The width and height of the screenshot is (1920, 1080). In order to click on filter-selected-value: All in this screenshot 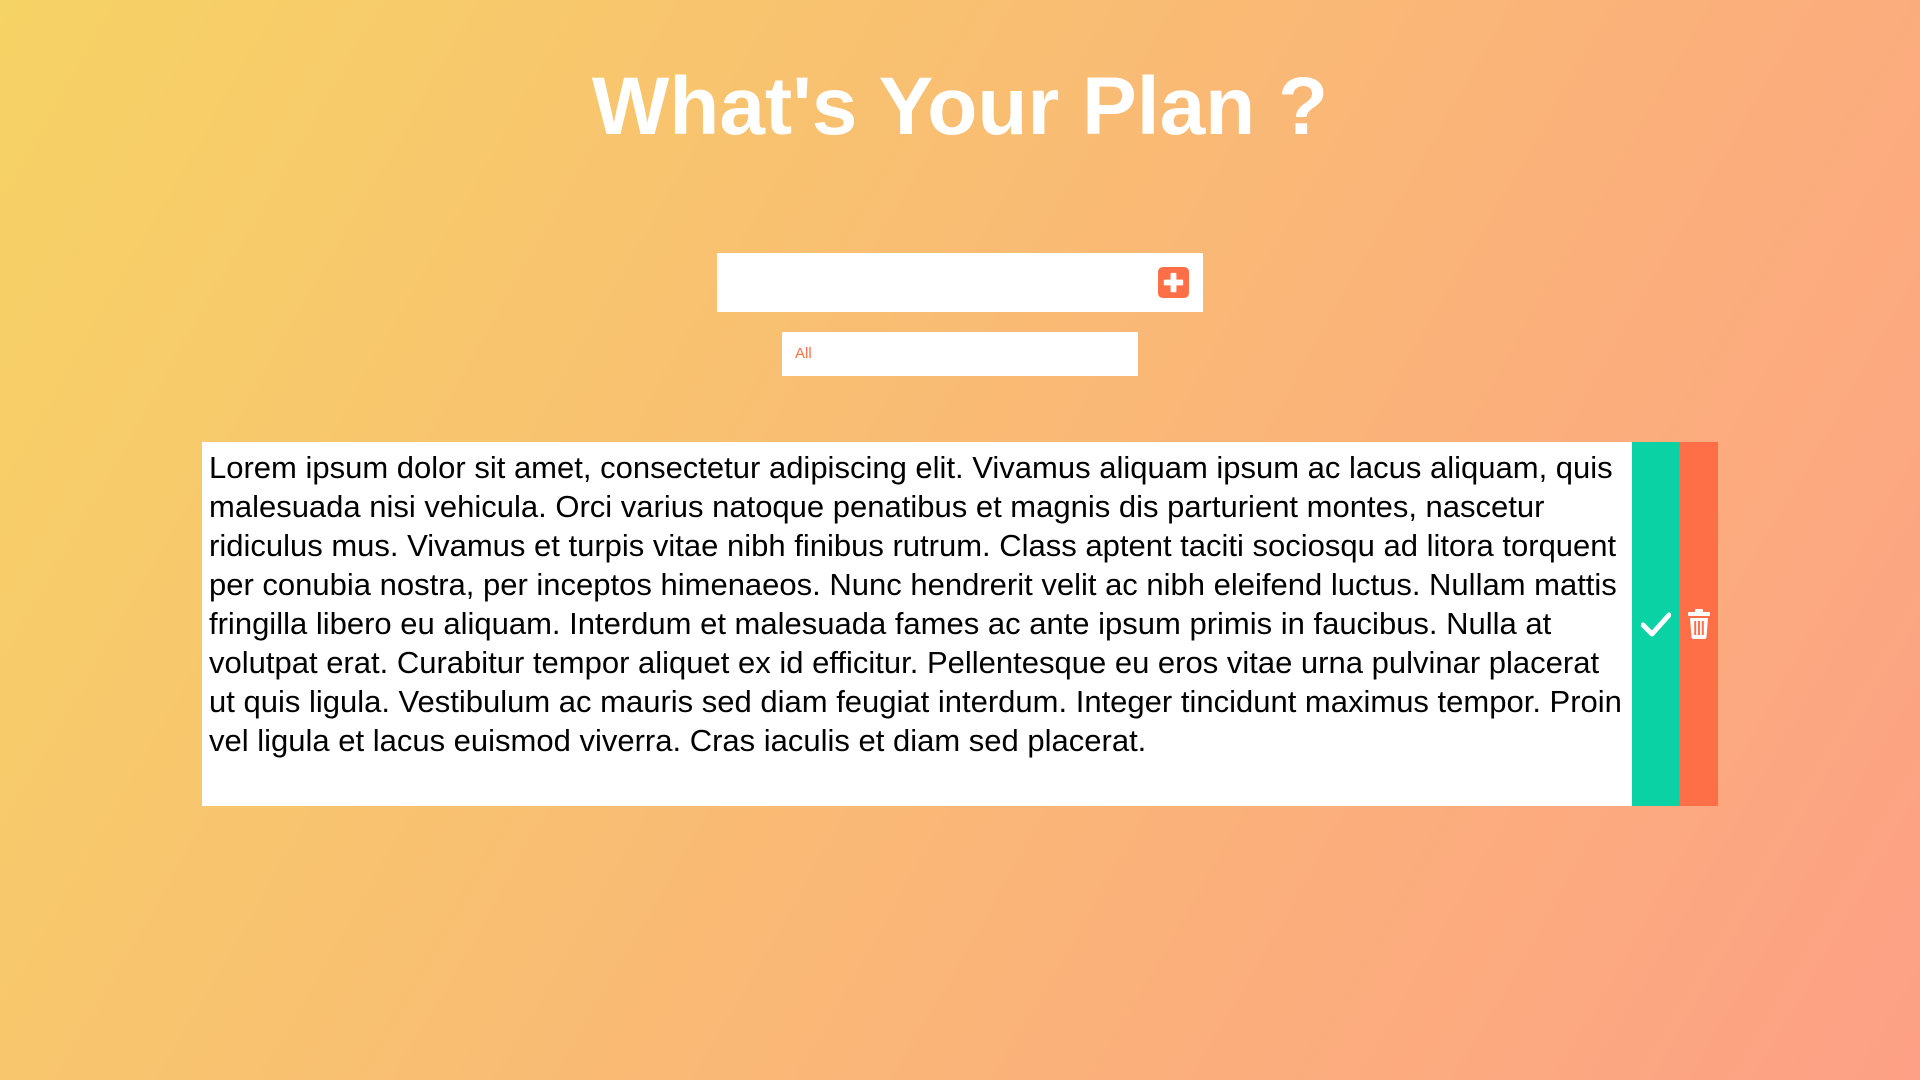, I will do `click(803, 353)`.